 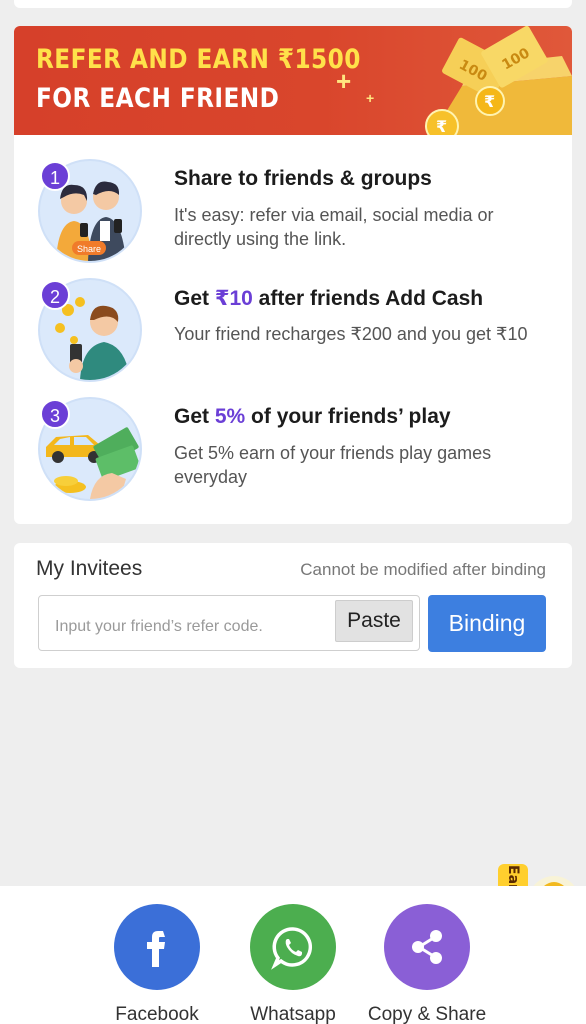 I want to click on whatsapp-icon, so click(x=293, y=947).